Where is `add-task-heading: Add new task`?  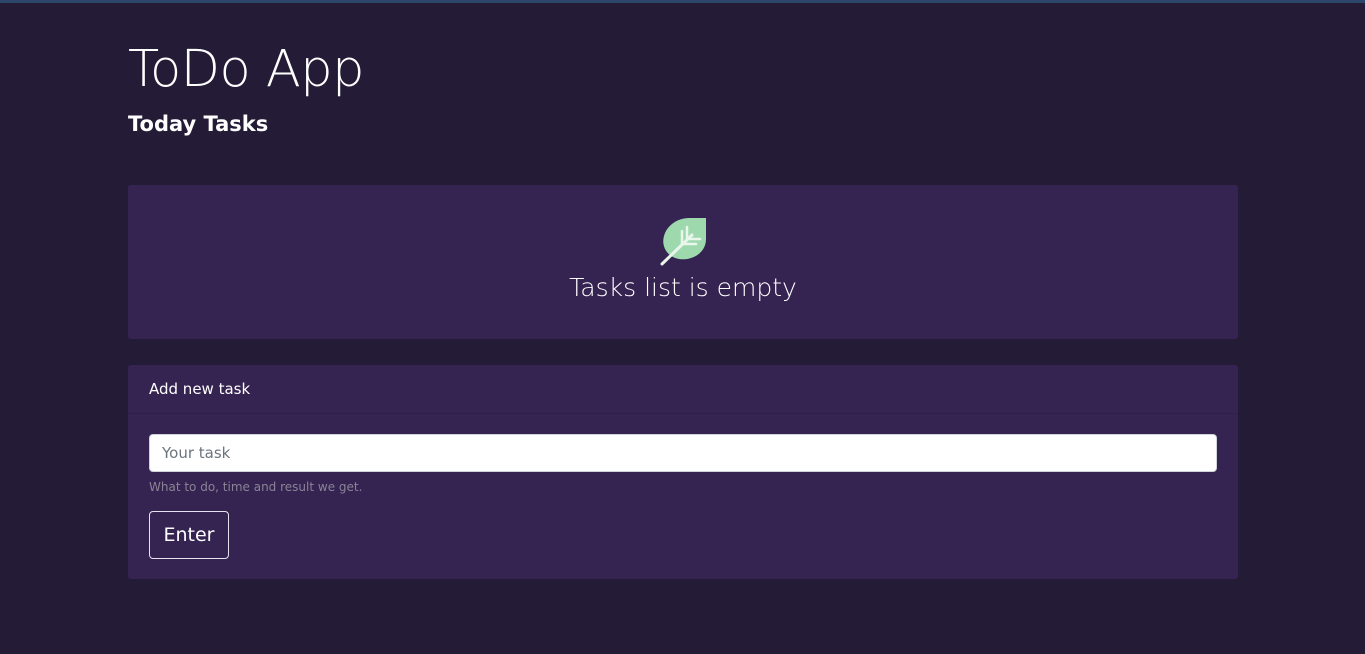 add-task-heading: Add new task is located at coordinates (200, 389).